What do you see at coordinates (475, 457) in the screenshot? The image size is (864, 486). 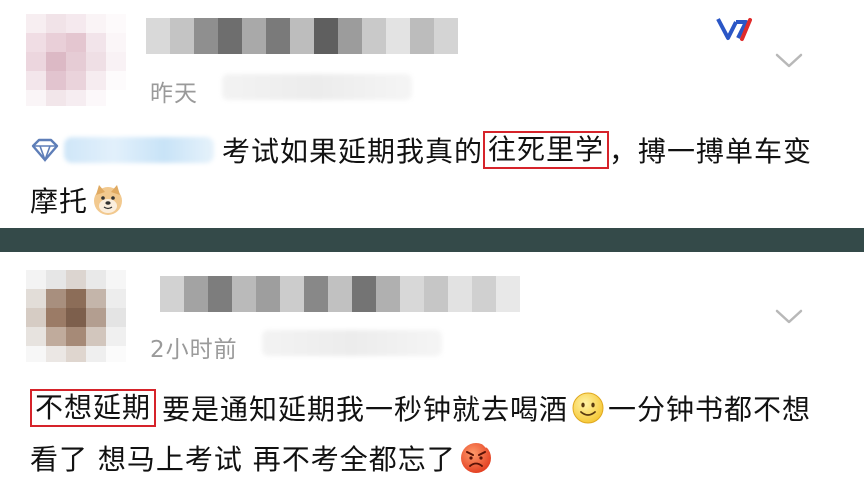 I see `angry-emoji-icon` at bounding box center [475, 457].